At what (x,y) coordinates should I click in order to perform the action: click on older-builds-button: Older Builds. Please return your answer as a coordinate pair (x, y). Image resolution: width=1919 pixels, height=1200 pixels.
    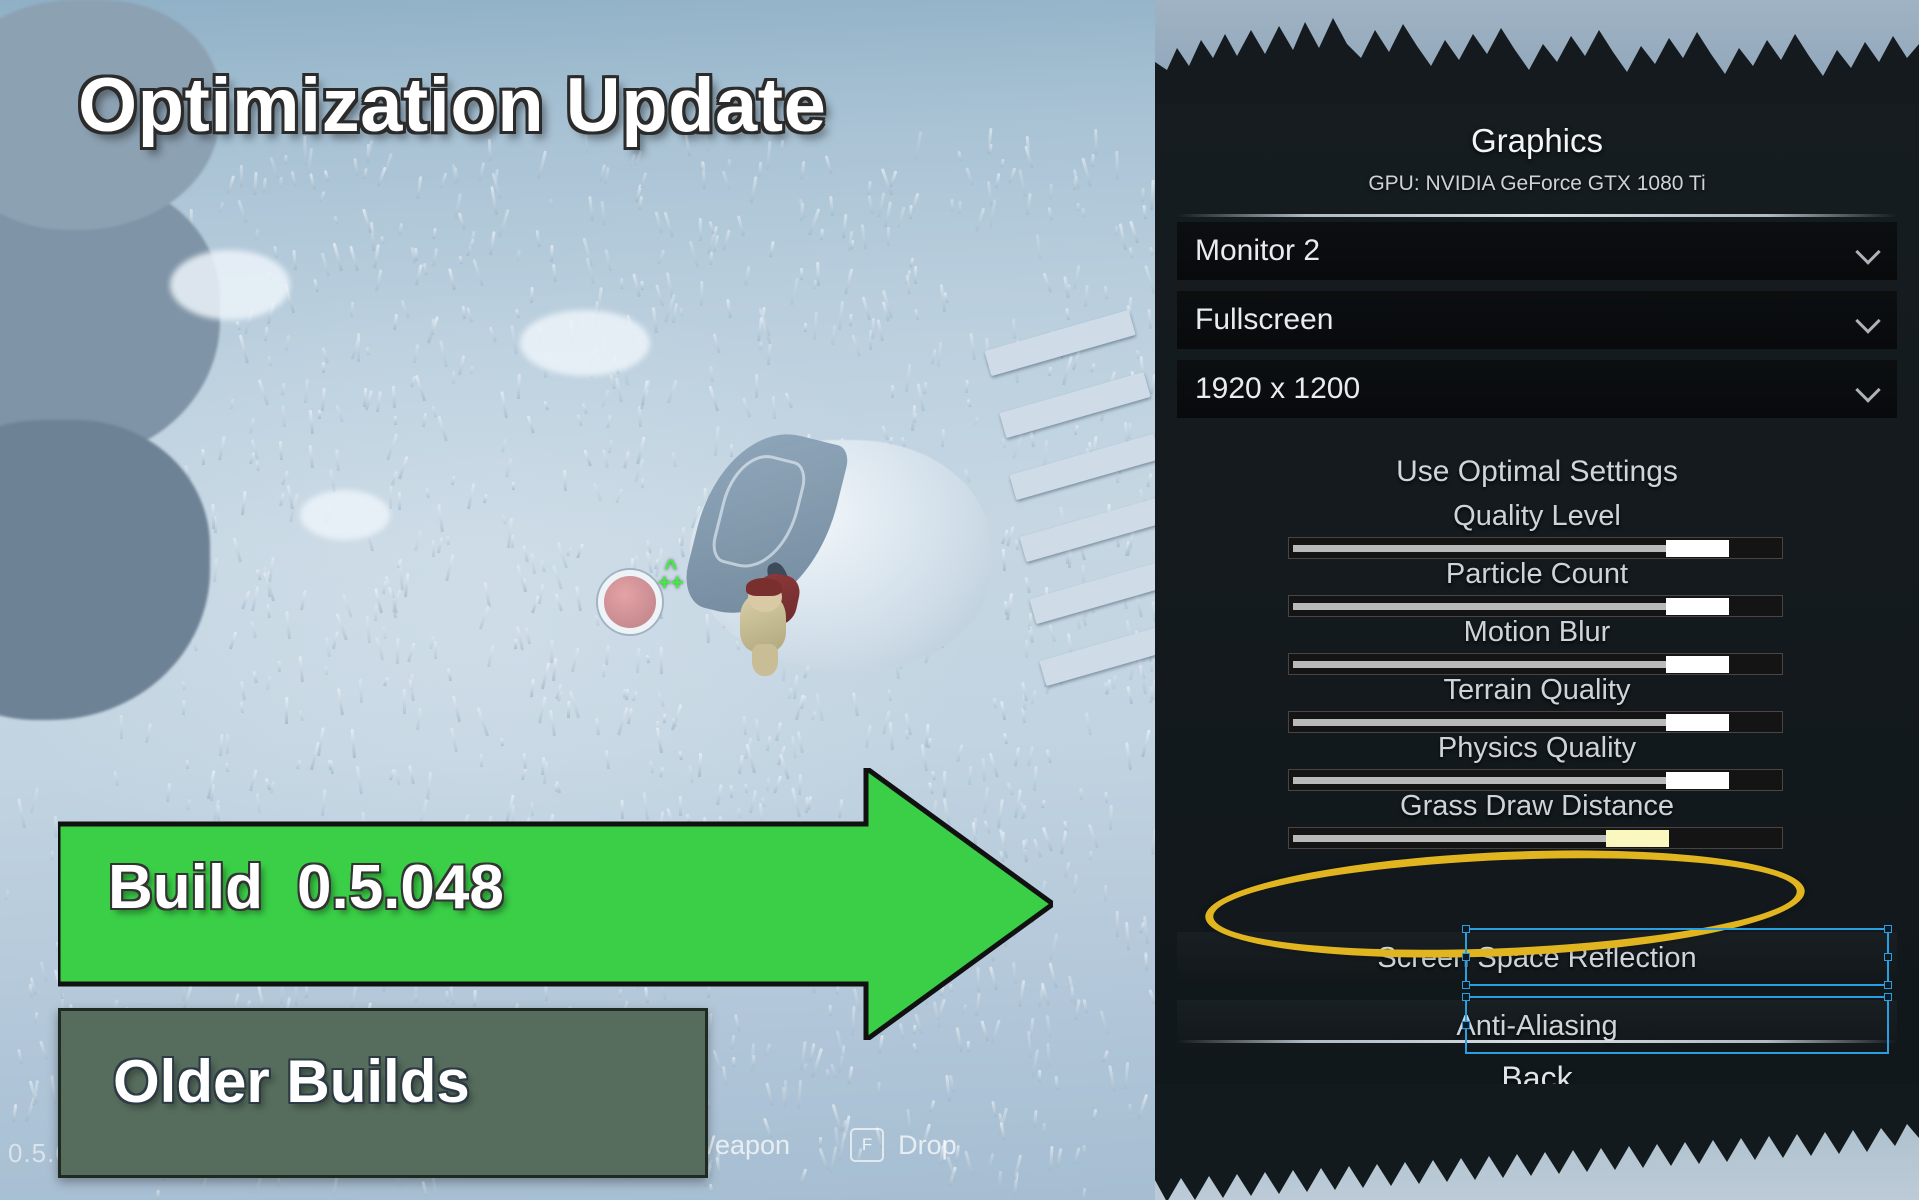
    Looking at the image, I should click on (383, 1093).